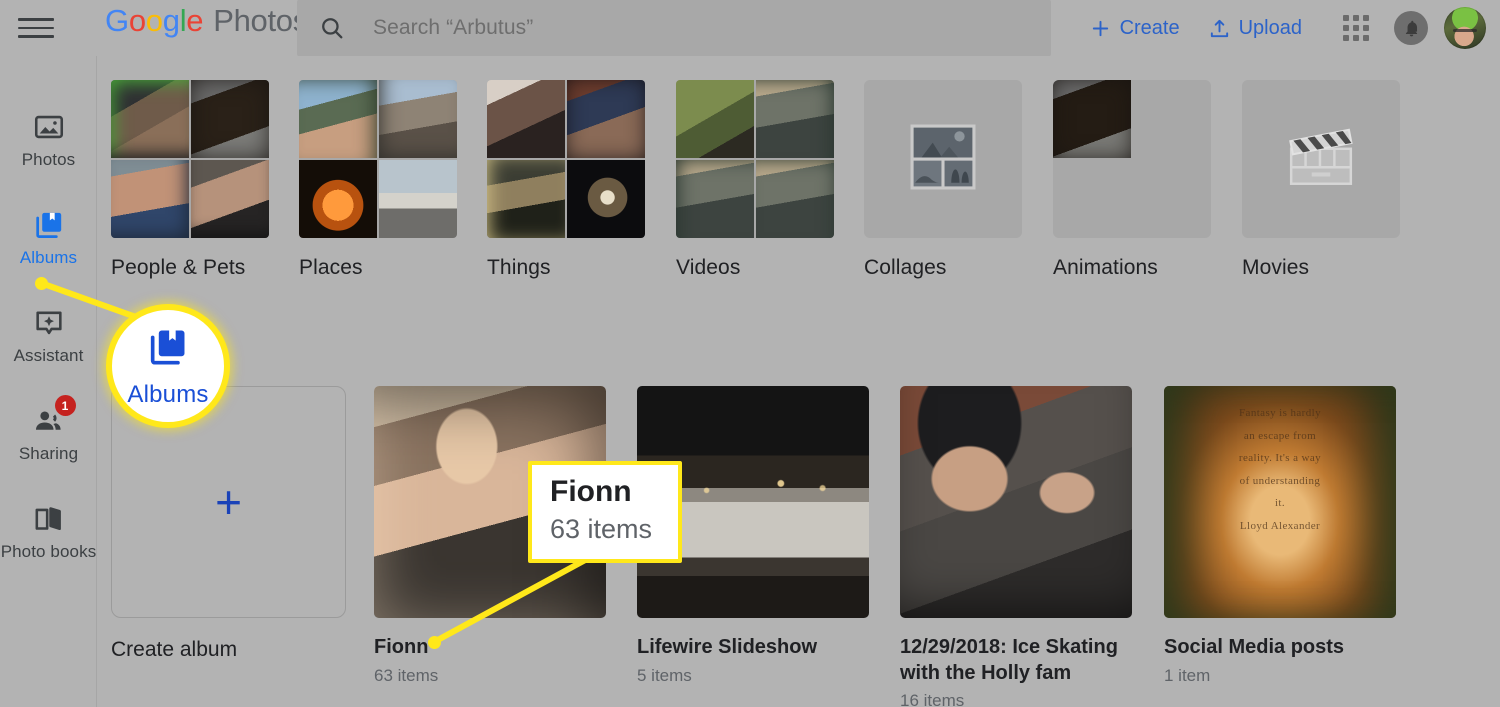  I want to click on assistant-icon, so click(49, 323).